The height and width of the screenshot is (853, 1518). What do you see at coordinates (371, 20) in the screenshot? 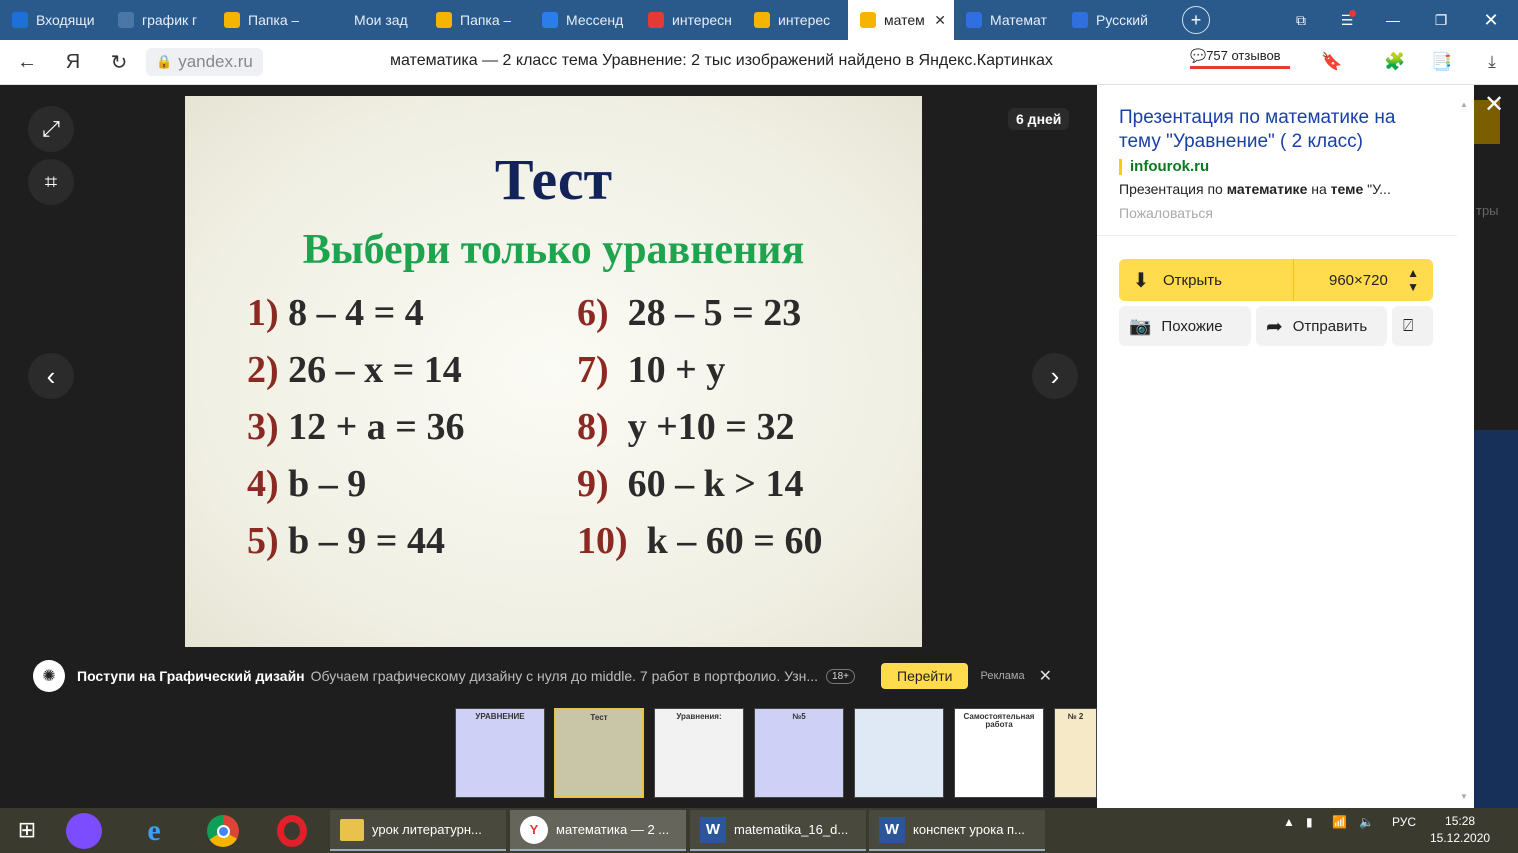
I see `browser-tab: Мои зад` at bounding box center [371, 20].